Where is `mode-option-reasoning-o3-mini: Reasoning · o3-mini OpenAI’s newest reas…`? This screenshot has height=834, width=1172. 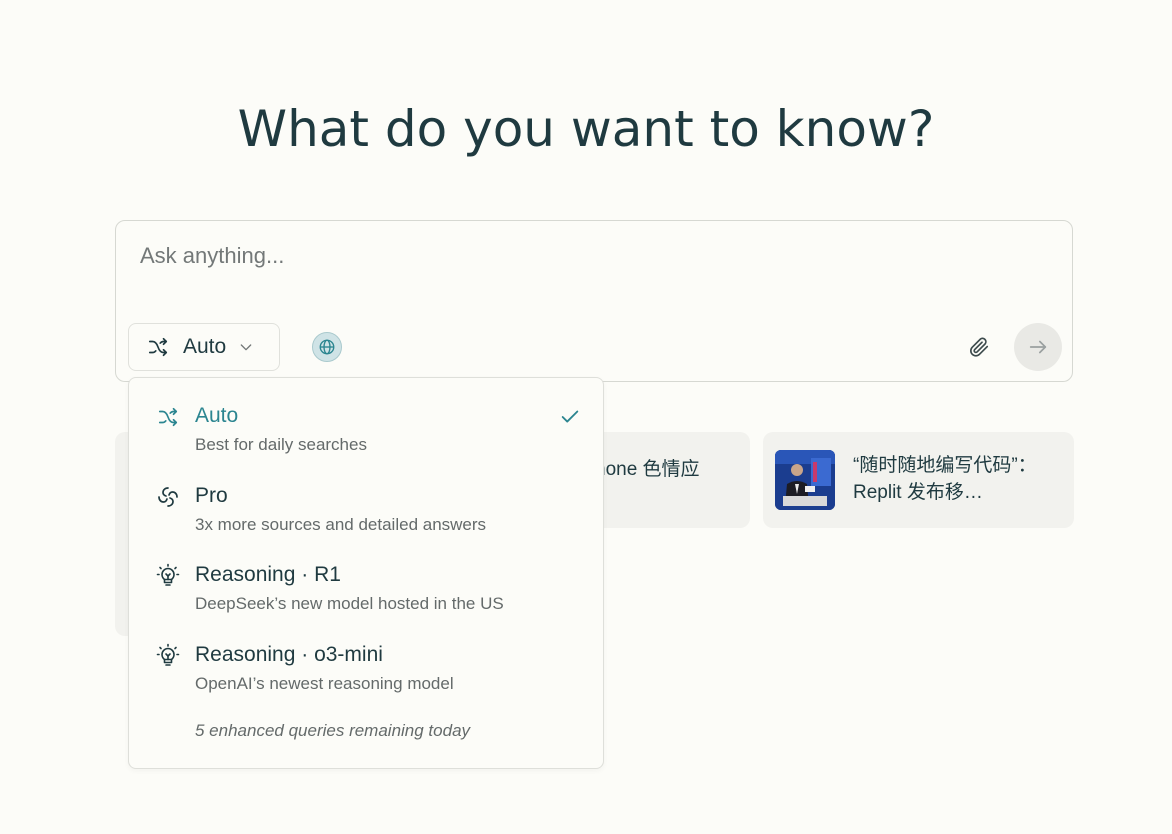 mode-option-reasoning-o3-mini: Reasoning · o3-mini OpenAI’s newest reas… is located at coordinates (366, 655).